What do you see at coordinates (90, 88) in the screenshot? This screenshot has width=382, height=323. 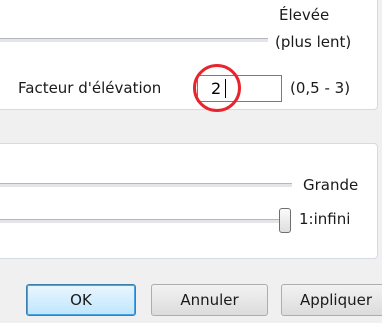 I see `elevation-factor-label: Facteur d'élévation` at bounding box center [90, 88].